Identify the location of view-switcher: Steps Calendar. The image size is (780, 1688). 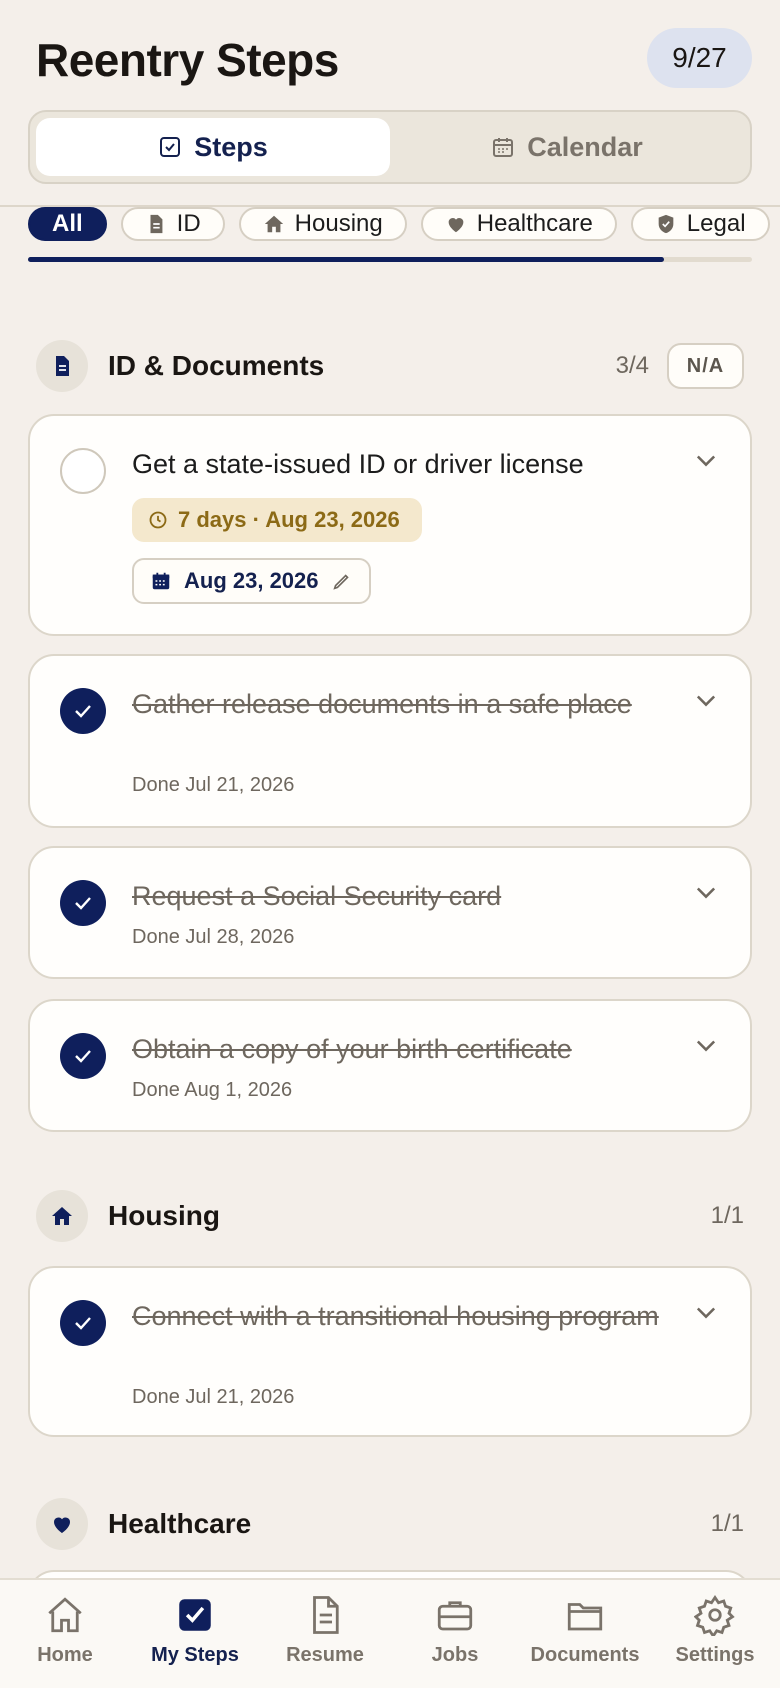
(390, 147).